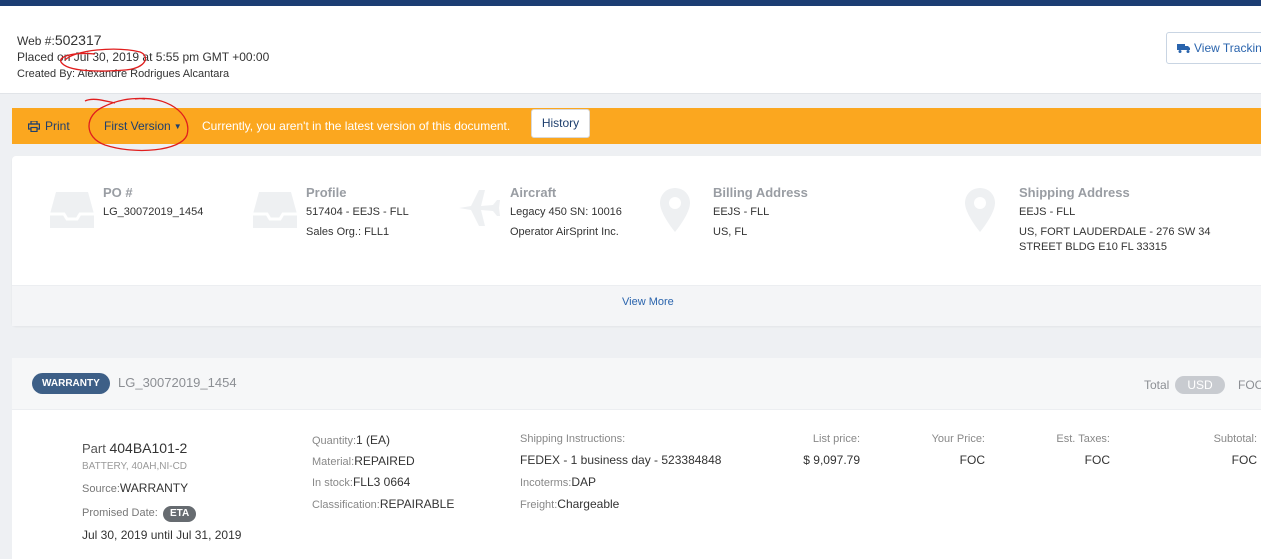 The width and height of the screenshot is (1261, 559). I want to click on aircraft-operator: Operator AirSprint Inc., so click(564, 232).